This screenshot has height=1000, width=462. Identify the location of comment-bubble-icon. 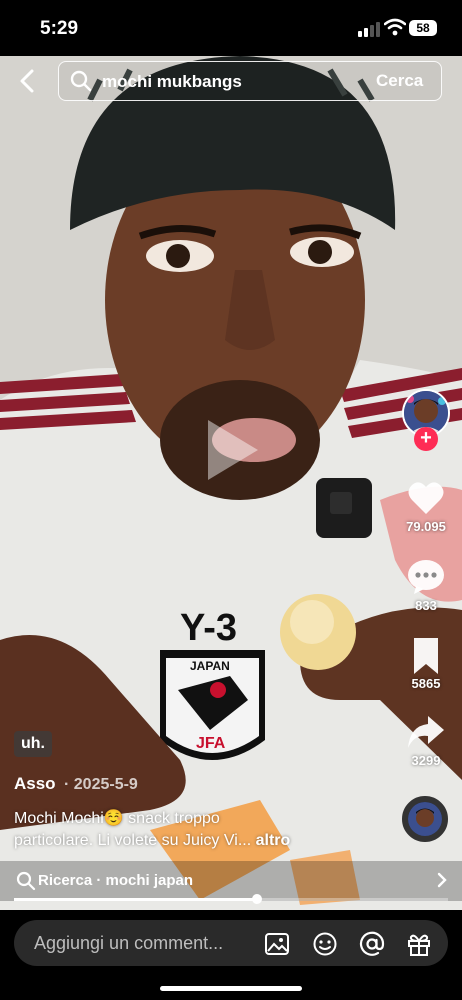
(426, 576).